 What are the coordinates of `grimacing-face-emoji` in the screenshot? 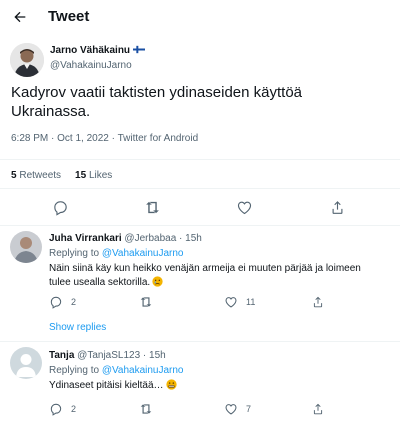 It's located at (171, 384).